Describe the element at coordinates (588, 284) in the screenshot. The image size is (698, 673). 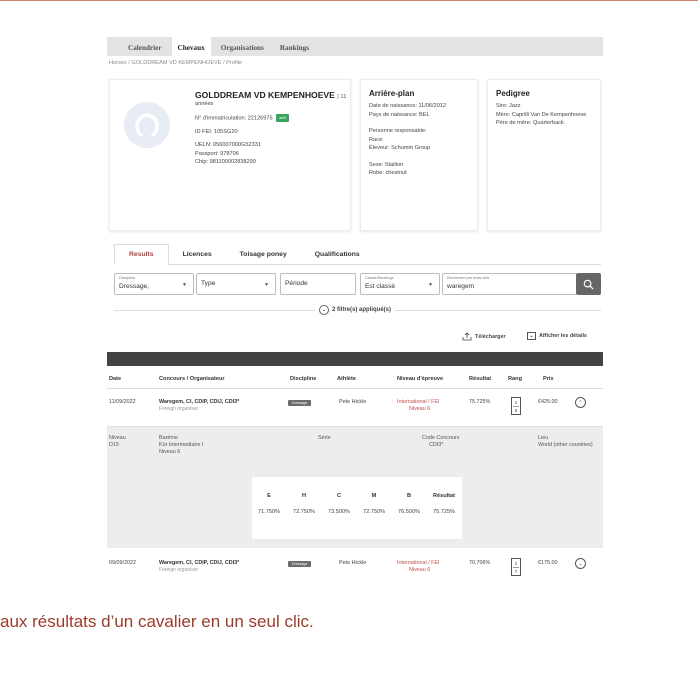
I see `search-button` at that location.